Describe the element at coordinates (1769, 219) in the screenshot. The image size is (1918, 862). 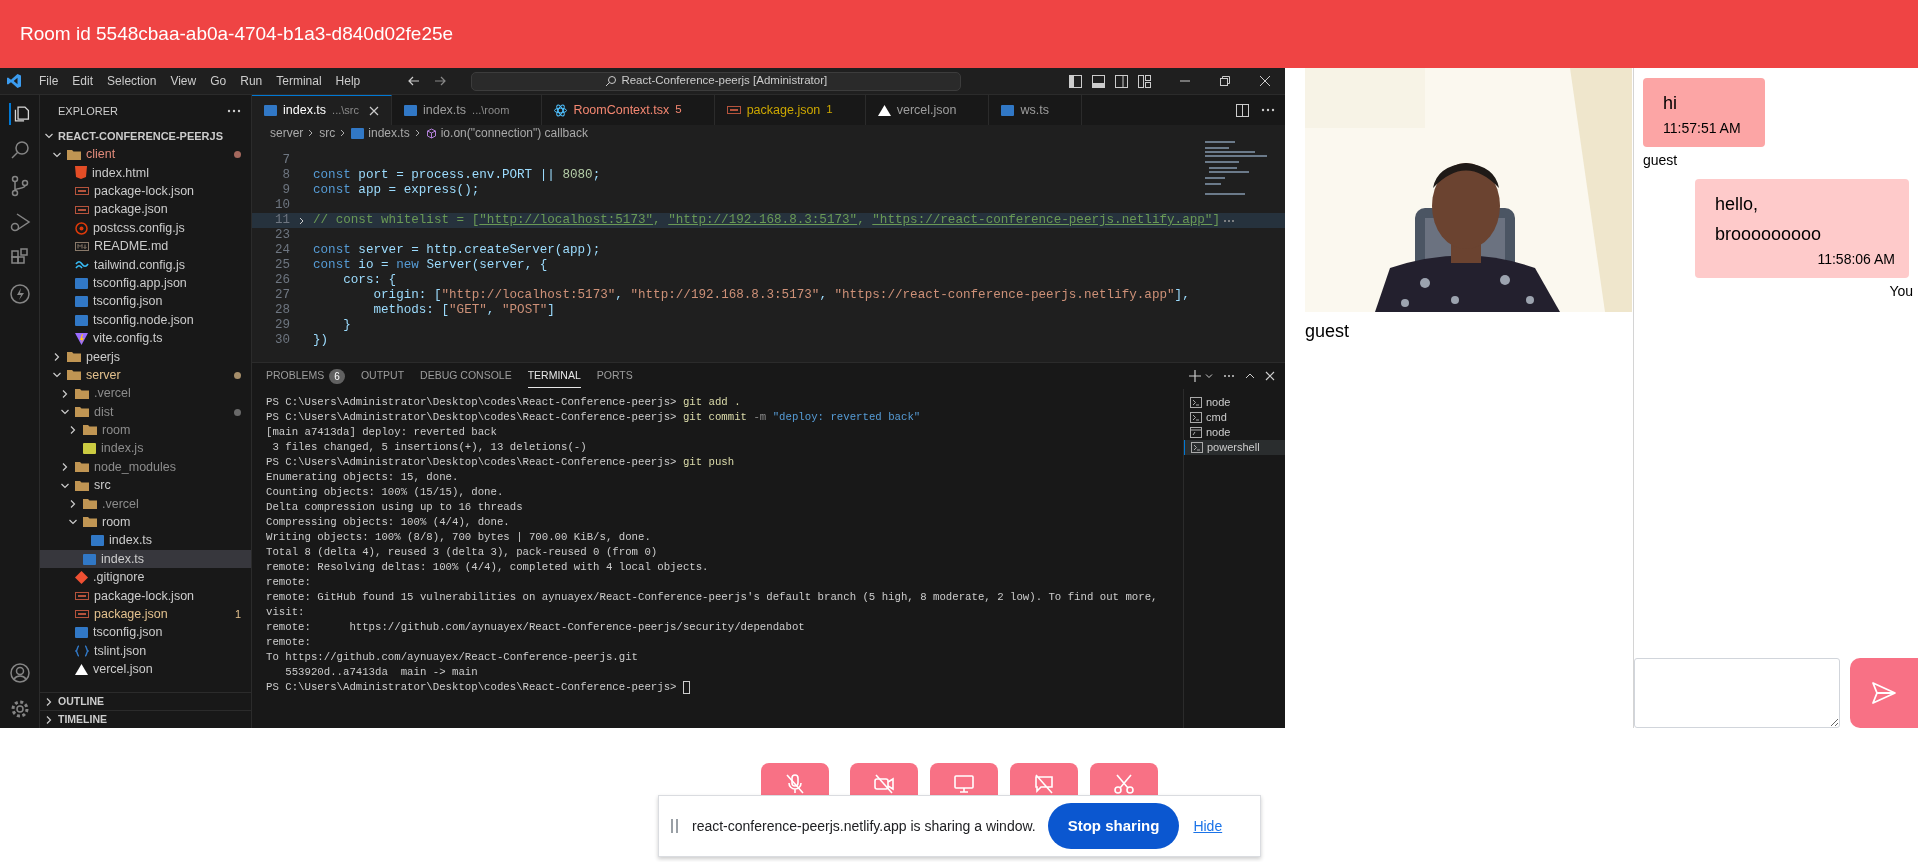
I see `message-text: hello, brooooooooo` at that location.